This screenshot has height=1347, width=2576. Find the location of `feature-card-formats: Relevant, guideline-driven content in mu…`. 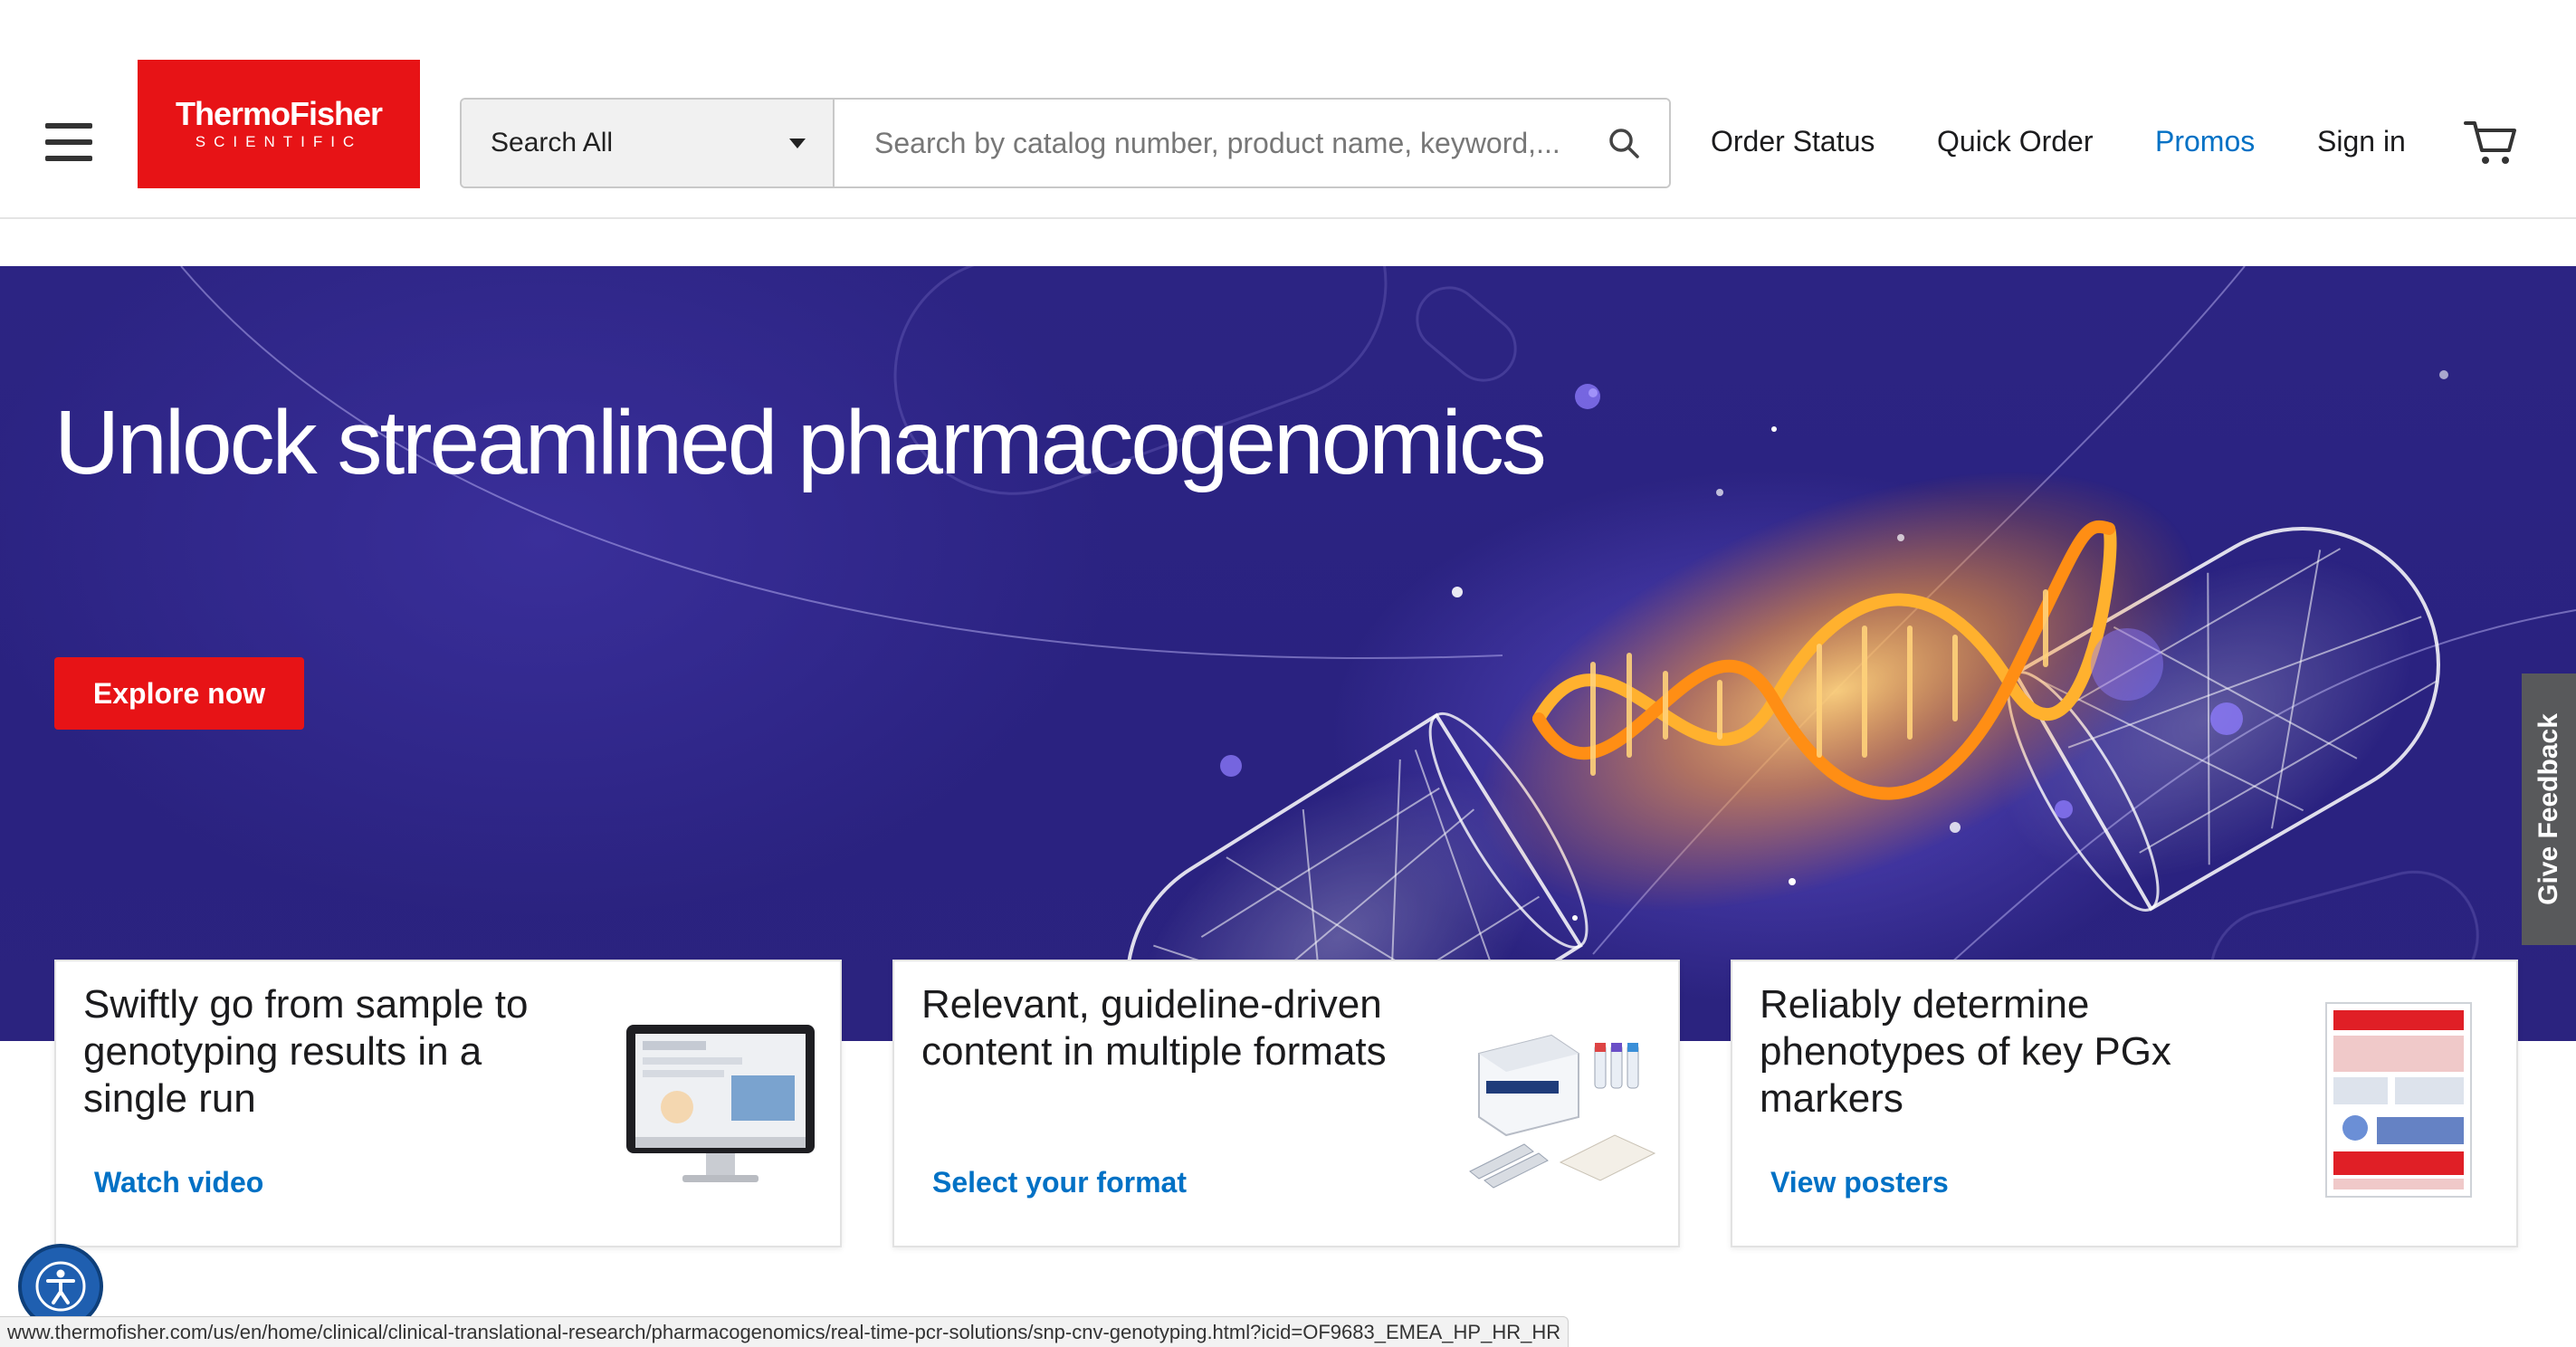

feature-card-formats: Relevant, guideline-driven content in mu… is located at coordinates (1286, 1103).